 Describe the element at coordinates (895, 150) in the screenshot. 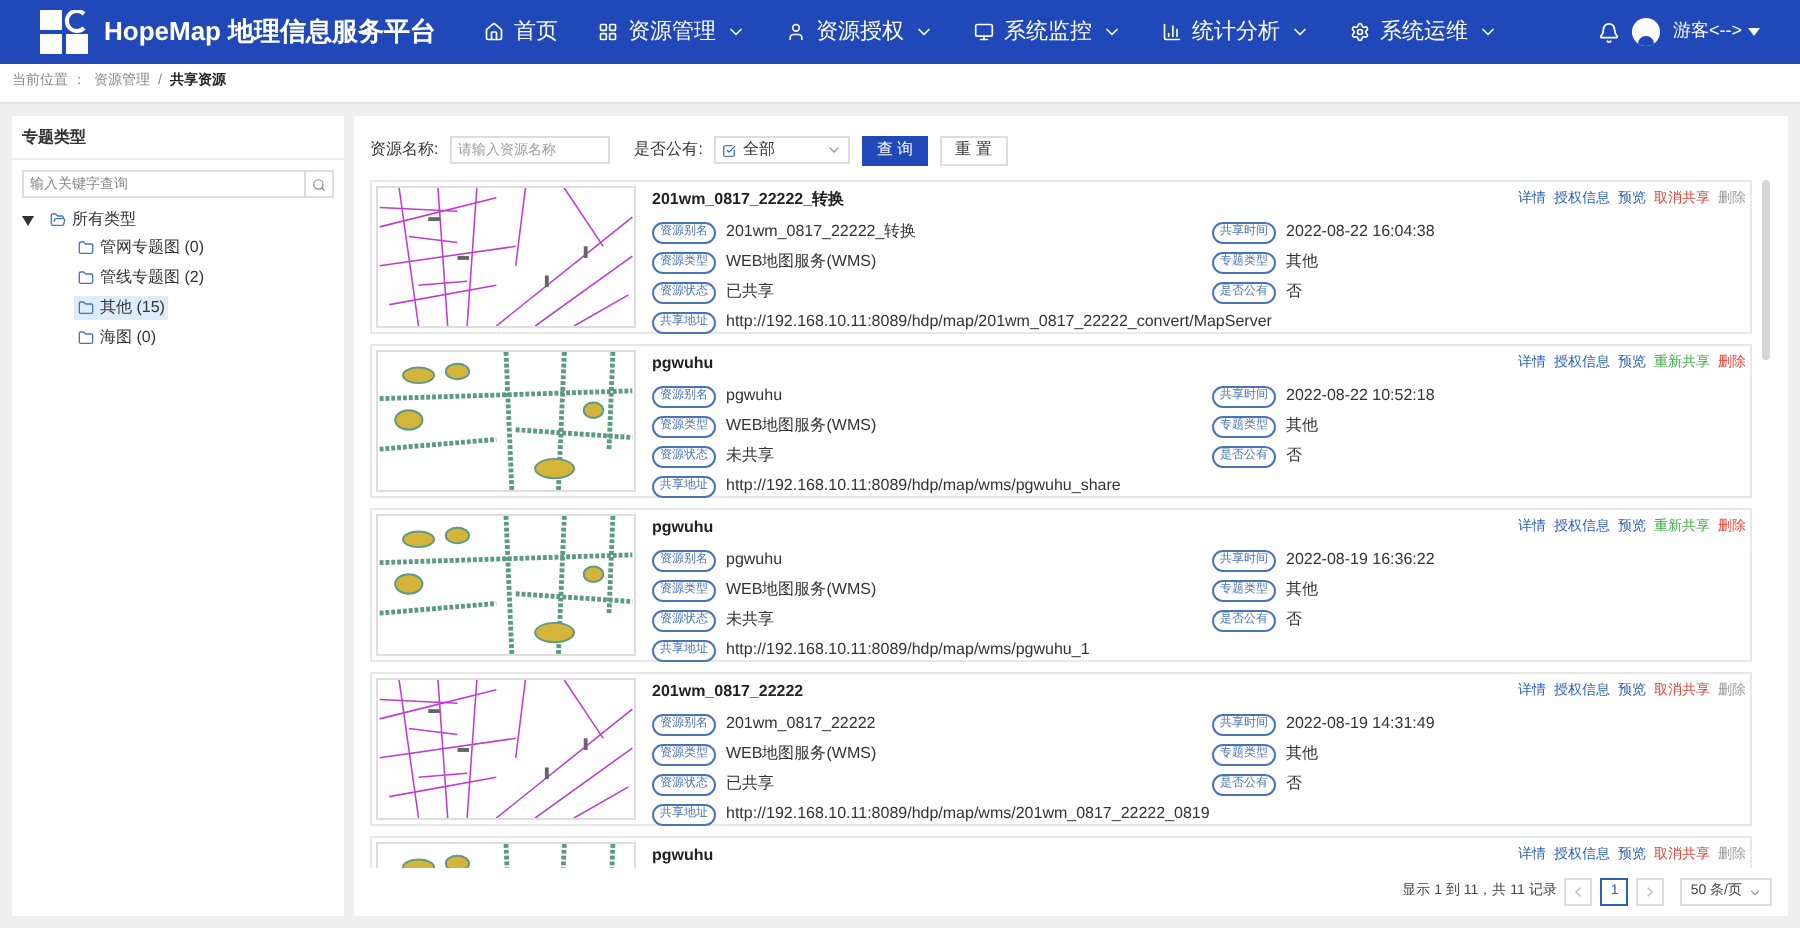

I see `query-button: 查 询` at that location.